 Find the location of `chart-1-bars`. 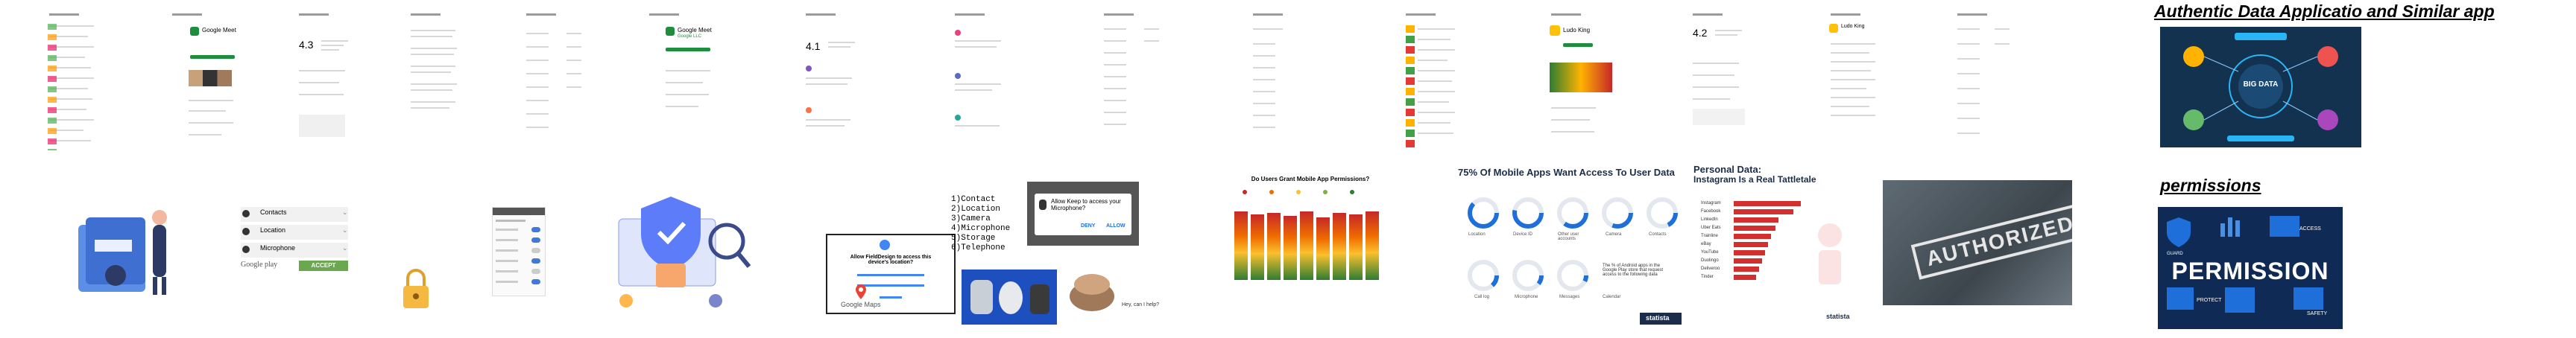

chart-1-bars is located at coordinates (1306, 235).